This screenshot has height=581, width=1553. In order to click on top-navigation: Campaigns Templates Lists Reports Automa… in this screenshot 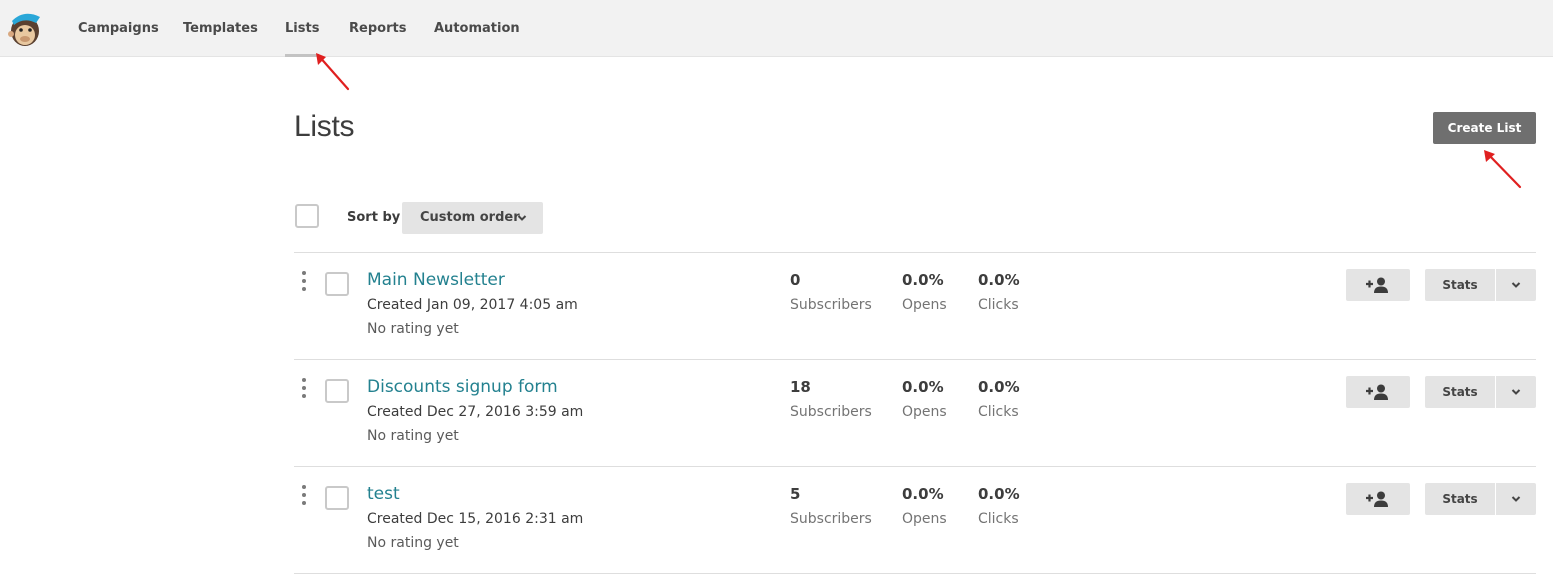, I will do `click(776, 28)`.